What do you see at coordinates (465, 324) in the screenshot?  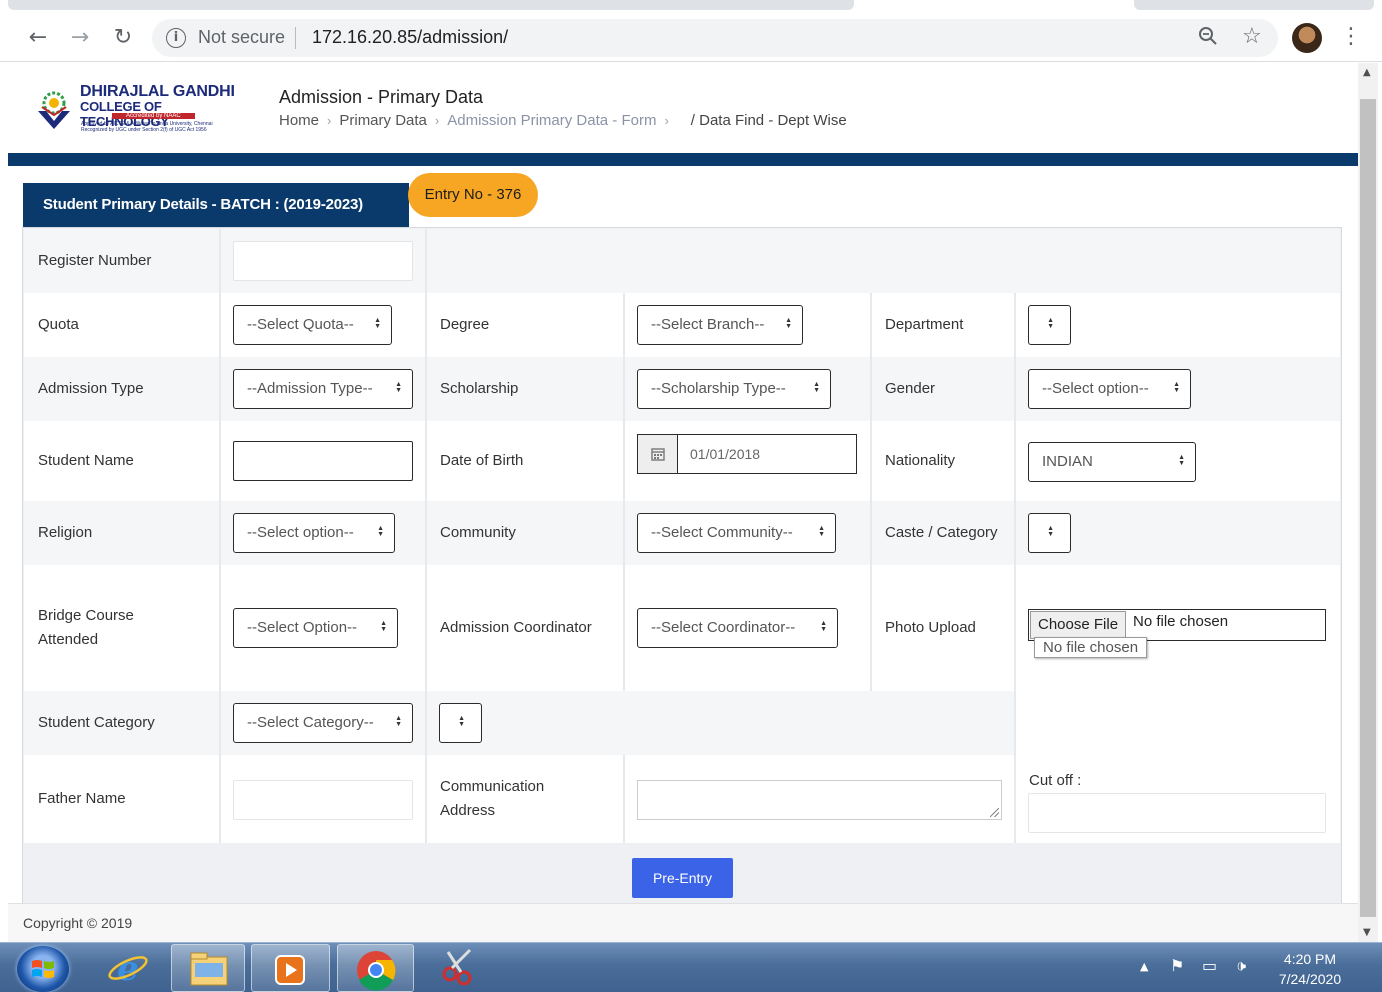 I see `degree-label: Degree` at bounding box center [465, 324].